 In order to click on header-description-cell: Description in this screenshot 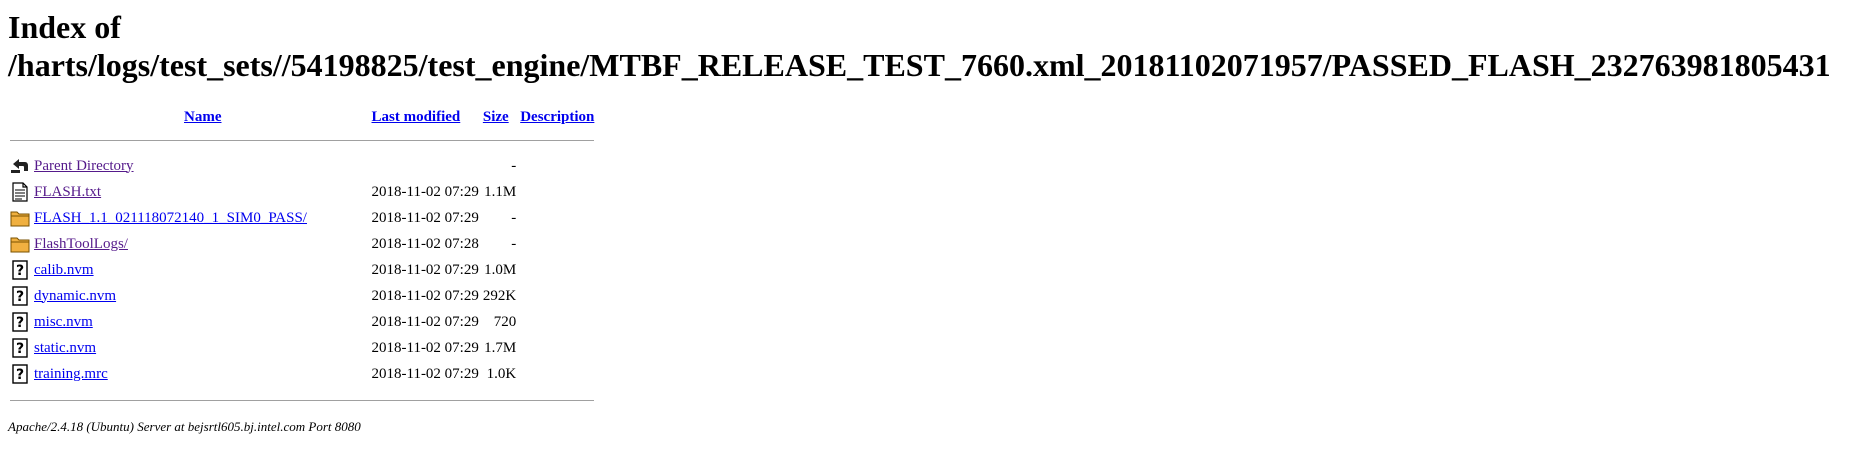, I will do `click(557, 117)`.